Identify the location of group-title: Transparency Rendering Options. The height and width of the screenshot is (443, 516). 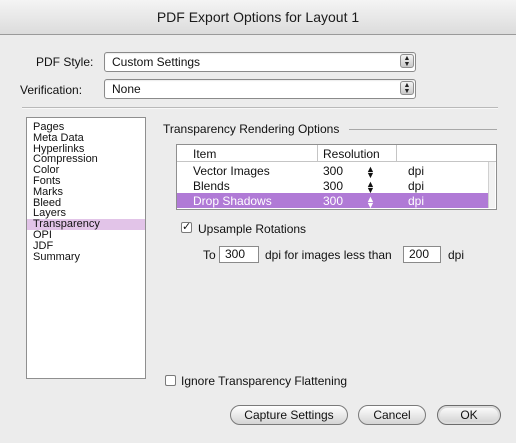
(251, 129).